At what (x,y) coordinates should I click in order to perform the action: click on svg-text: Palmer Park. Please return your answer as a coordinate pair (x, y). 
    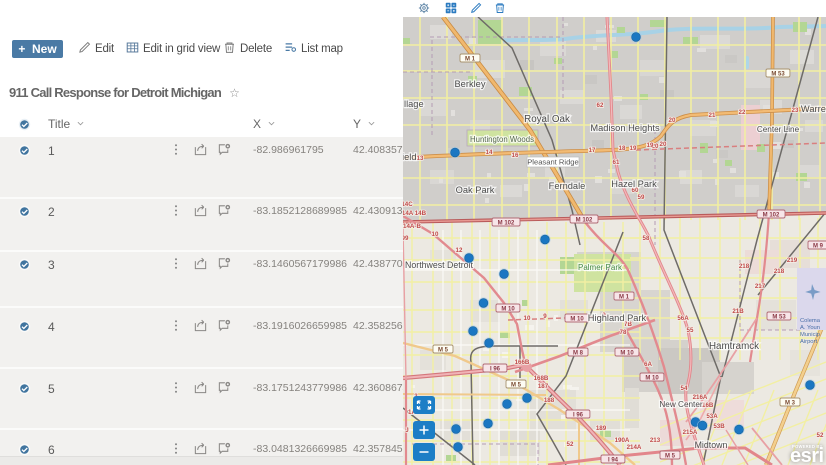
    Looking at the image, I should click on (600, 267).